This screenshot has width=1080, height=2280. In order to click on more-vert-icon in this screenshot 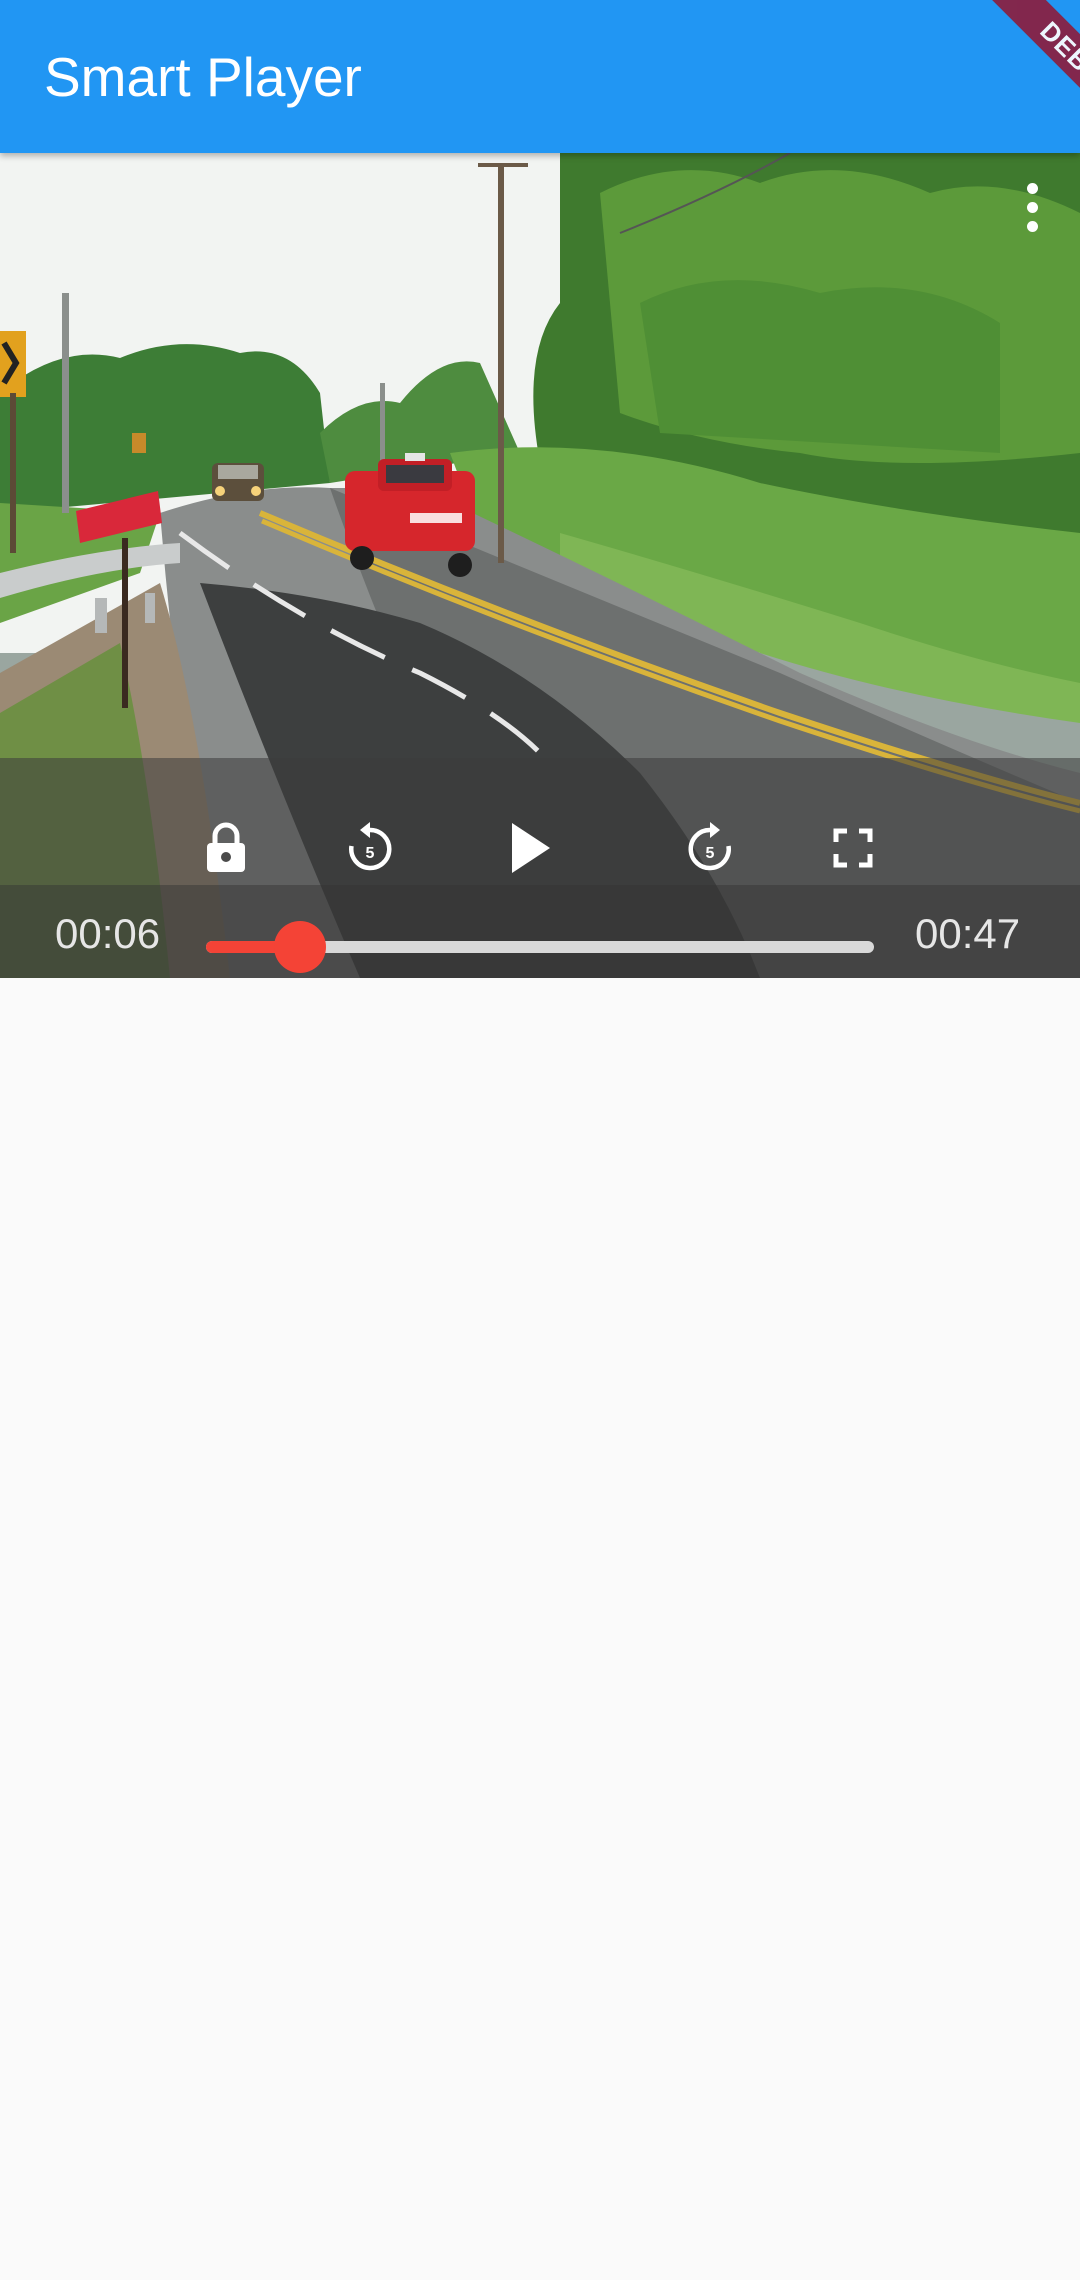, I will do `click(1032, 211)`.